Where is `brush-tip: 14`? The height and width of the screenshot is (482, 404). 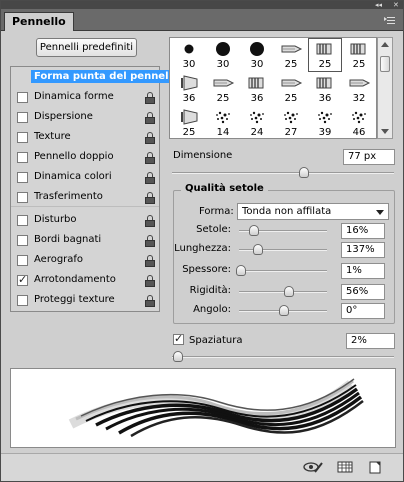
brush-tip: 14 is located at coordinates (223, 123).